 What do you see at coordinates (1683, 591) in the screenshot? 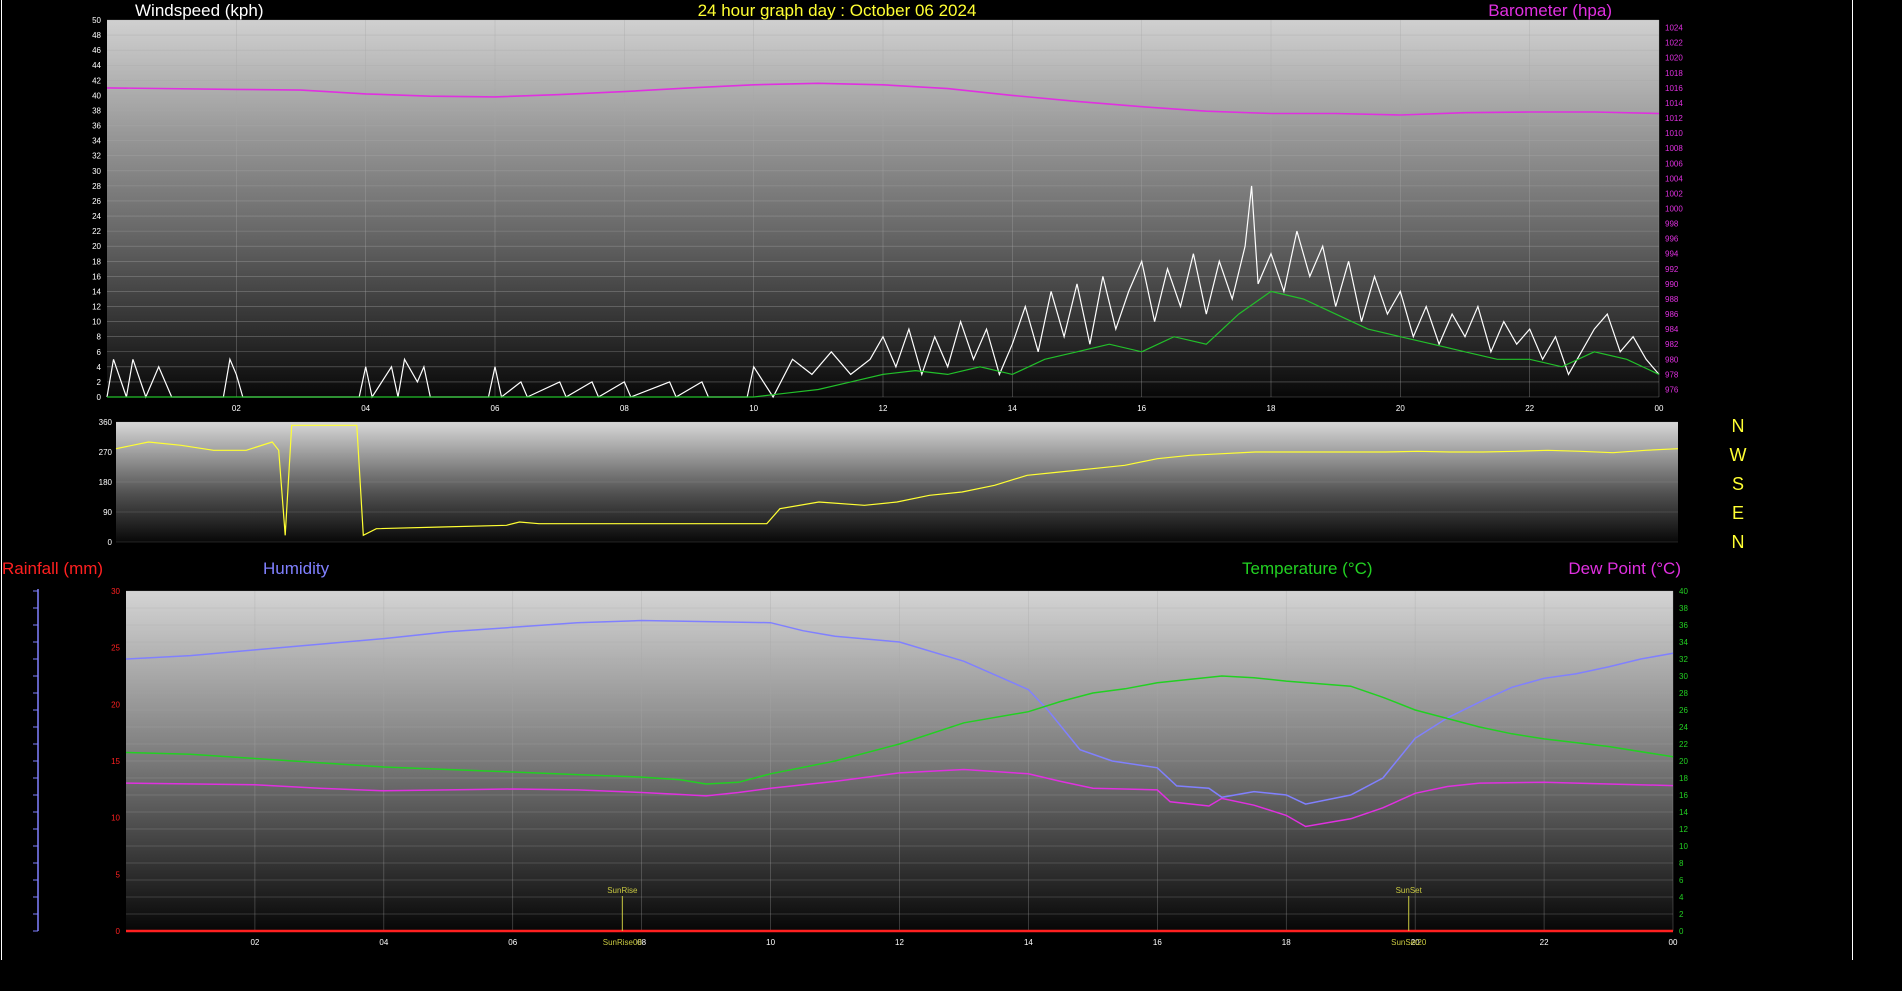
I see `temperature-tick-label: 40` at bounding box center [1683, 591].